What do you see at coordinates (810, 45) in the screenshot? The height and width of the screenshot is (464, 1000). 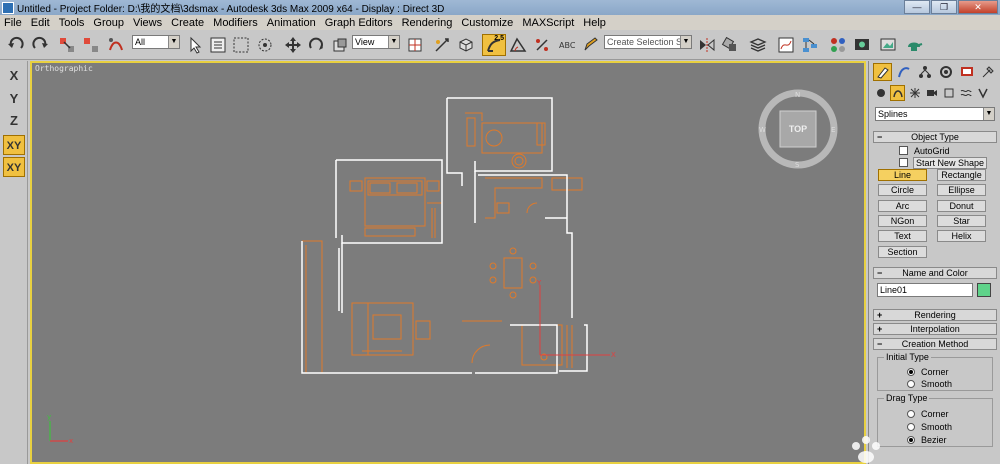 I see `schematic-view-icon` at bounding box center [810, 45].